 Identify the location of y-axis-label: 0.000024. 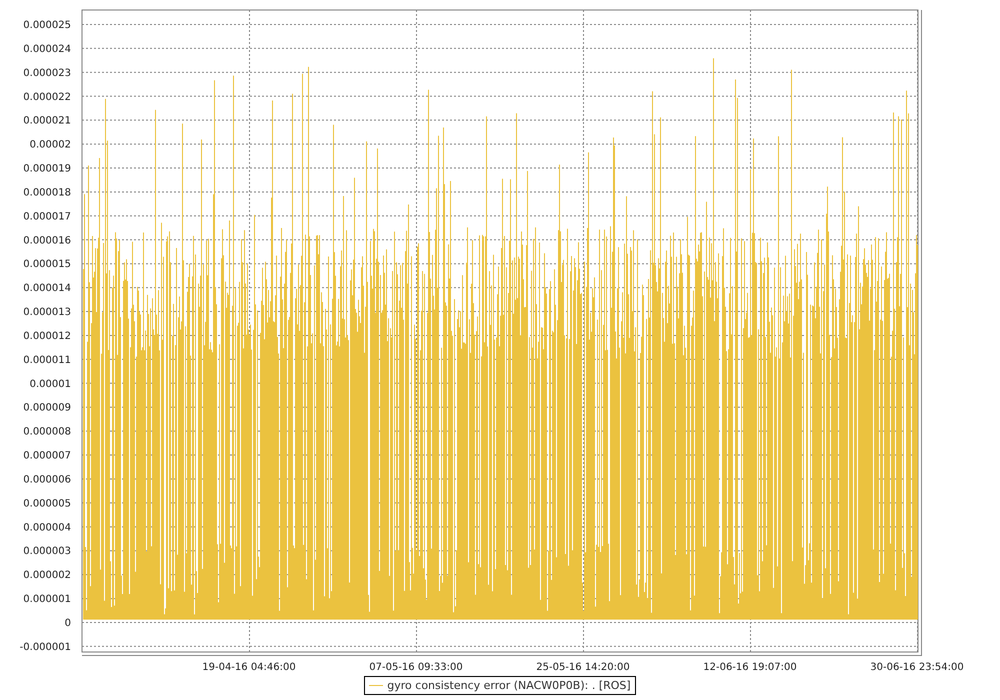
(47, 49).